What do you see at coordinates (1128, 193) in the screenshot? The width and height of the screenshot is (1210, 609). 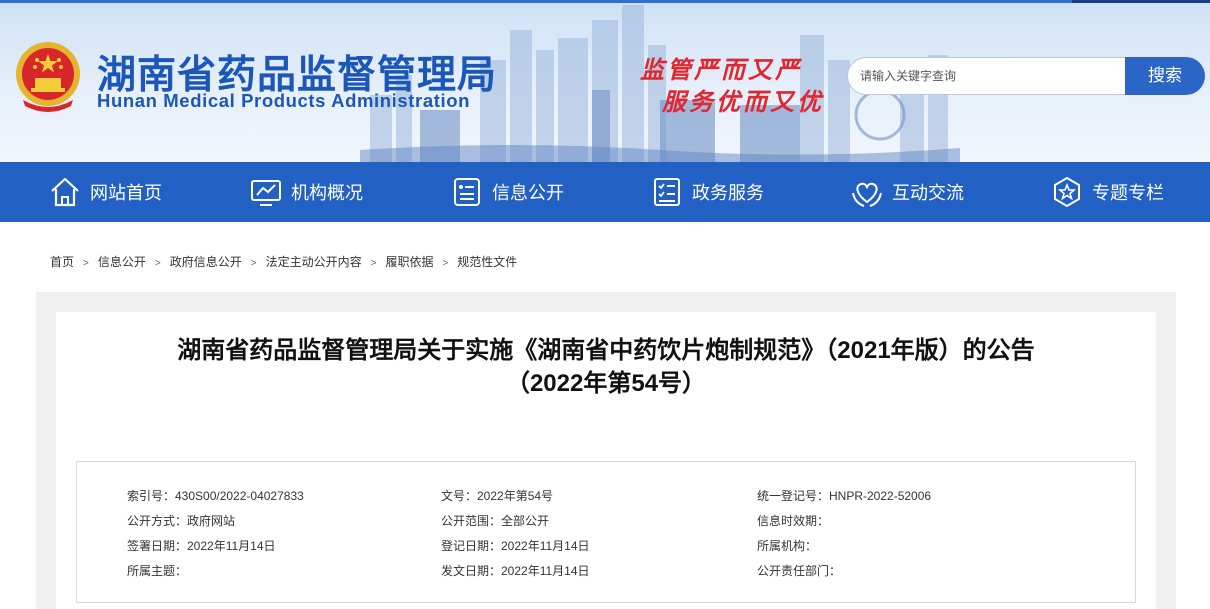 I see `nav-label-topics: 专题专栏` at bounding box center [1128, 193].